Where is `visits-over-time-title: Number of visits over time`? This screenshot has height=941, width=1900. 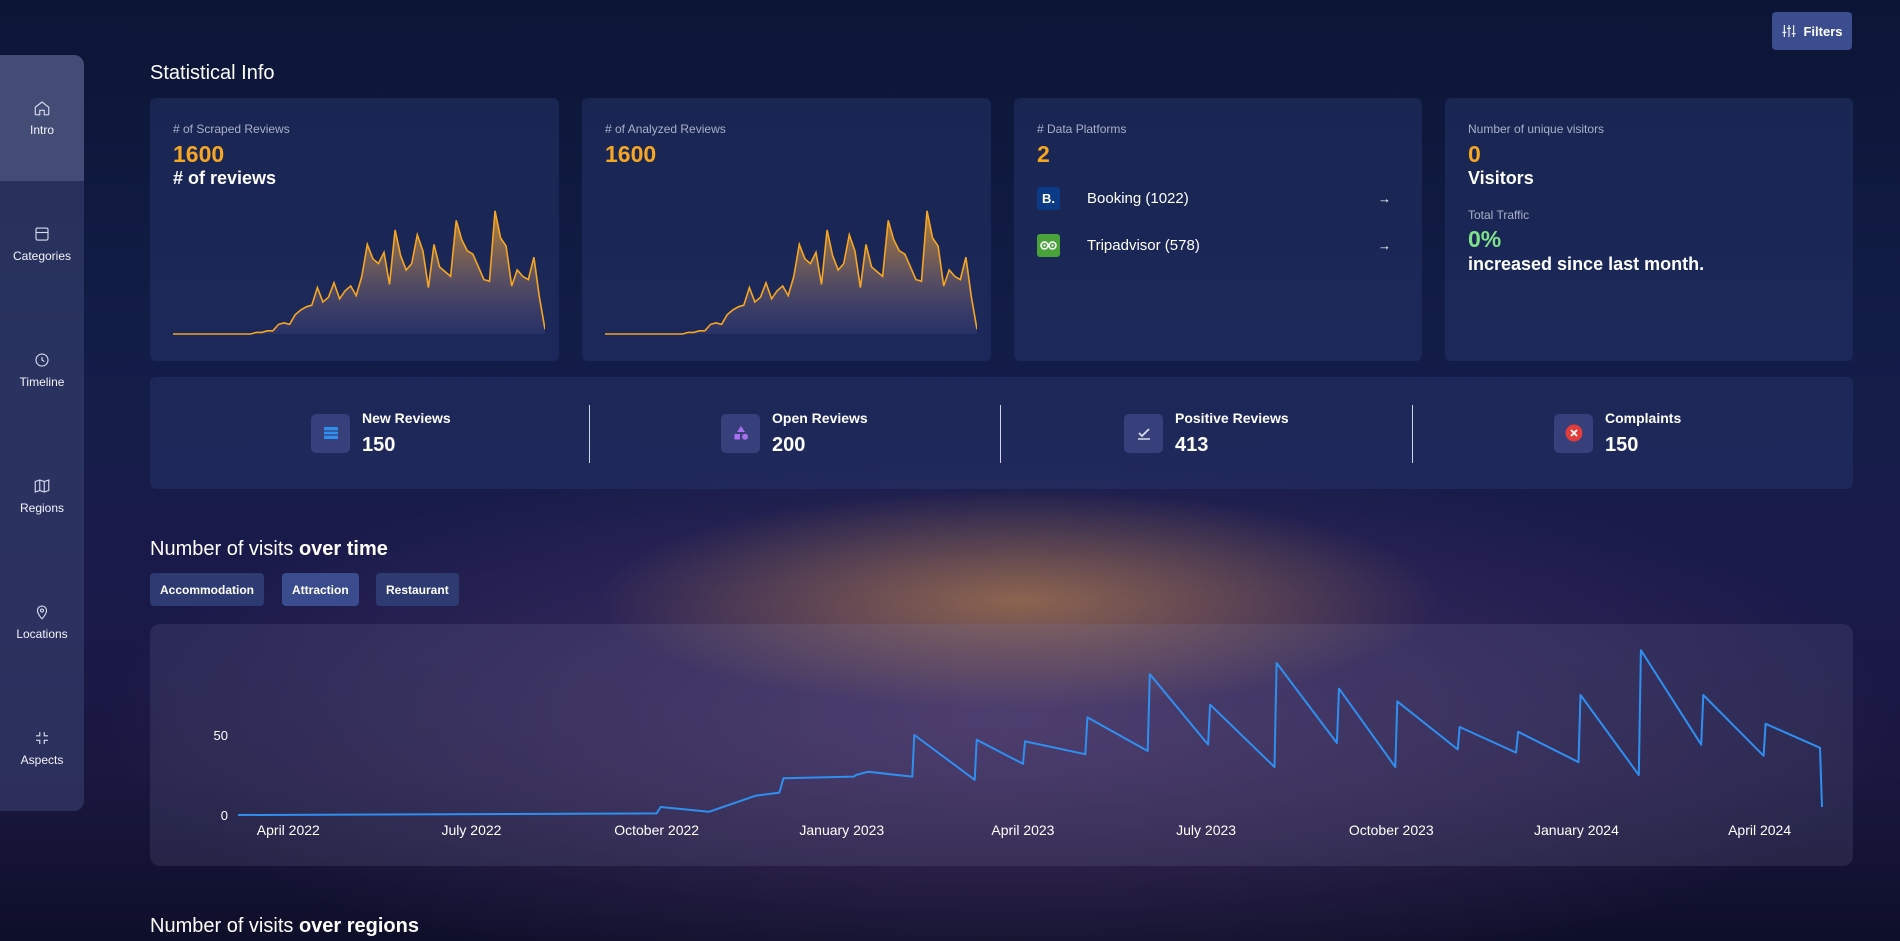
visits-over-time-title: Number of visits over time is located at coordinates (269, 549).